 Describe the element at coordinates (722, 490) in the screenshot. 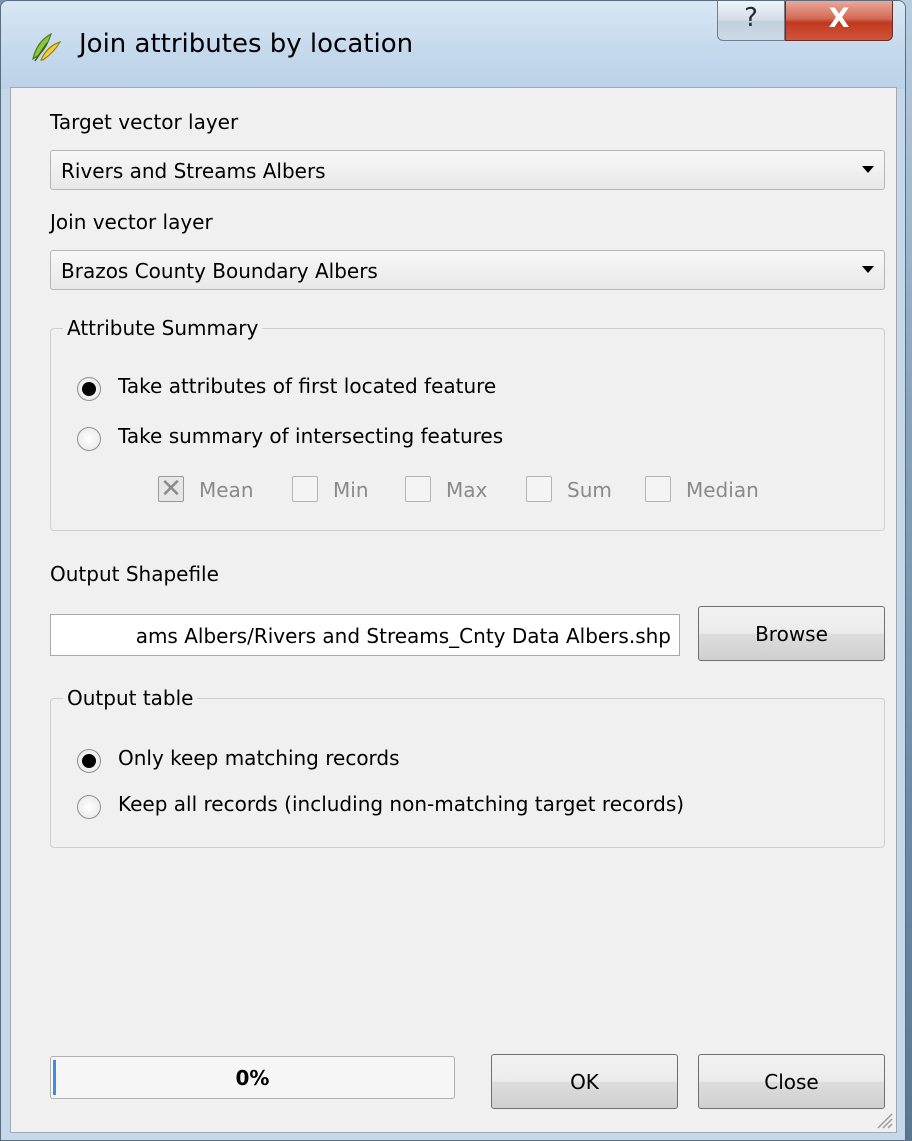

I see `median-label: Median` at that location.